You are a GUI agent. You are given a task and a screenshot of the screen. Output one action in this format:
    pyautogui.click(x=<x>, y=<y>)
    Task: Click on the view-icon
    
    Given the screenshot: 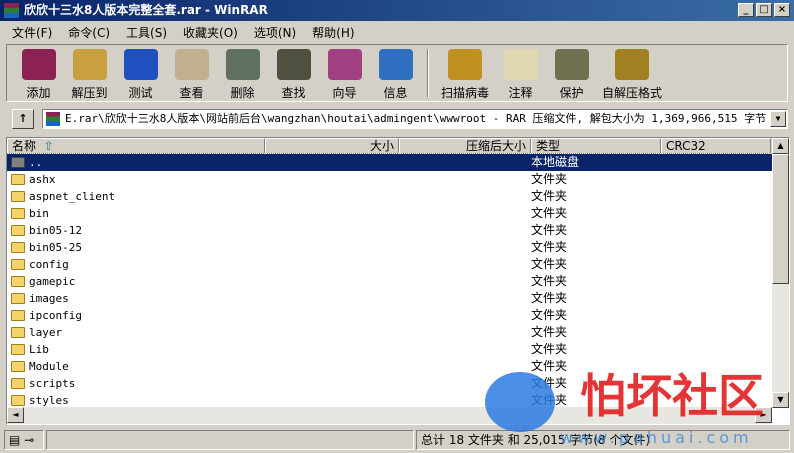 What is the action you would take?
    pyautogui.click(x=191, y=64)
    